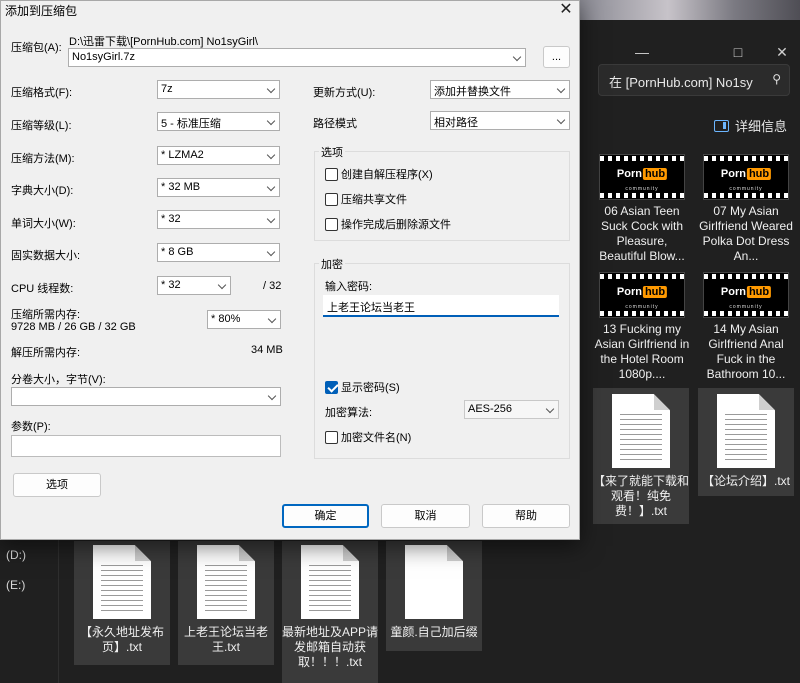 This screenshot has width=800, height=683. I want to click on file-tile-blank: 童颜.自己加后缀, so click(434, 596).